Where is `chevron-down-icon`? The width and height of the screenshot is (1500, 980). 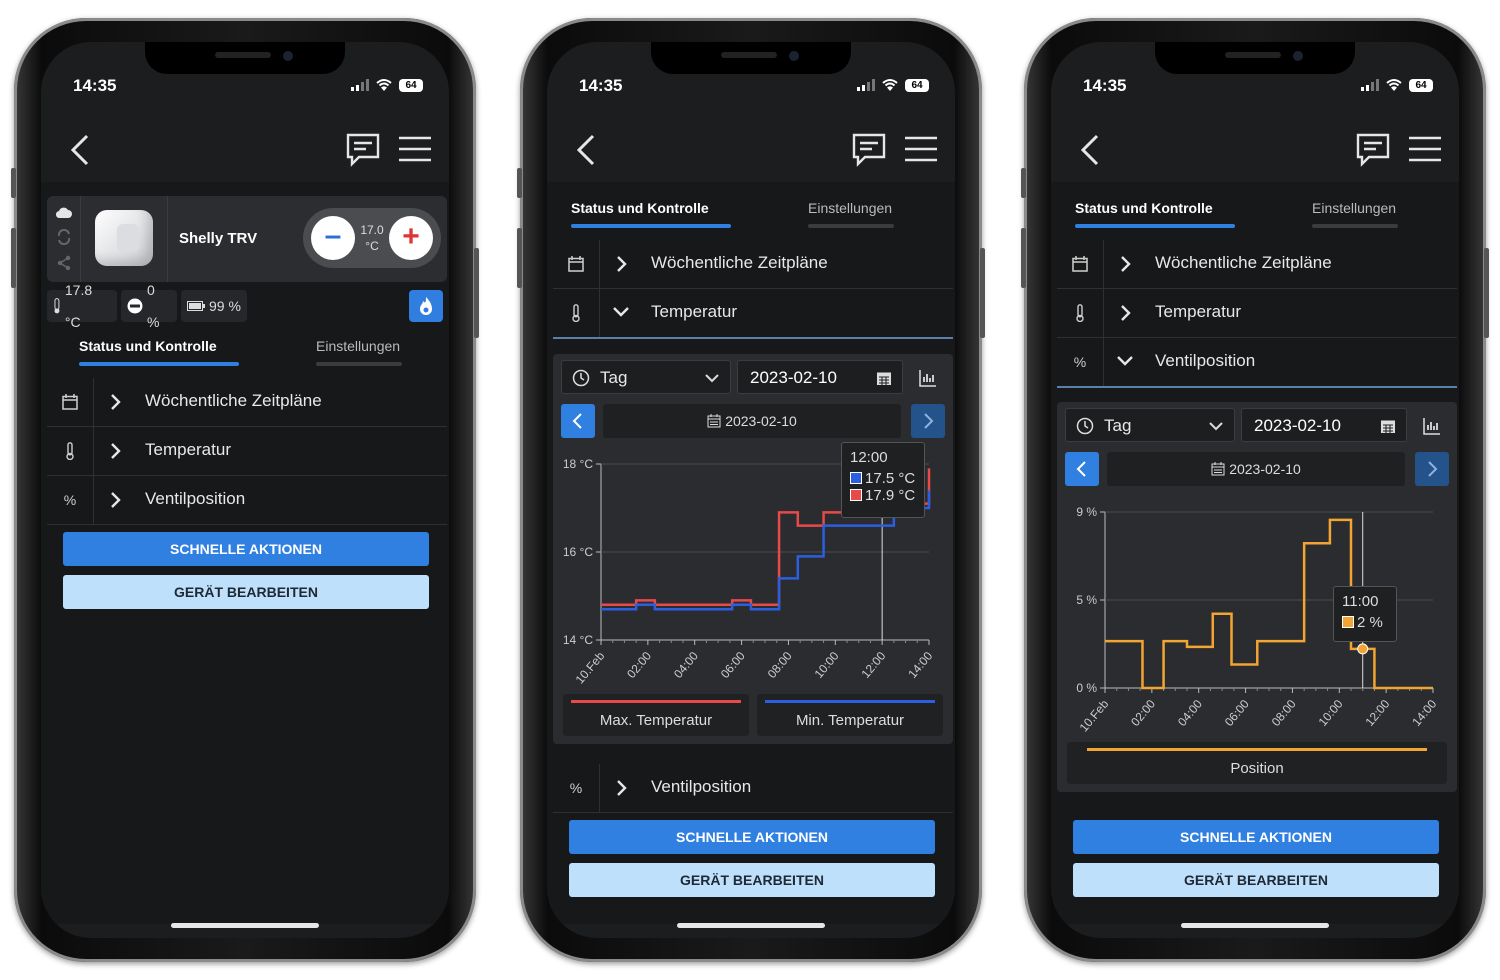 chevron-down-icon is located at coordinates (1216, 426).